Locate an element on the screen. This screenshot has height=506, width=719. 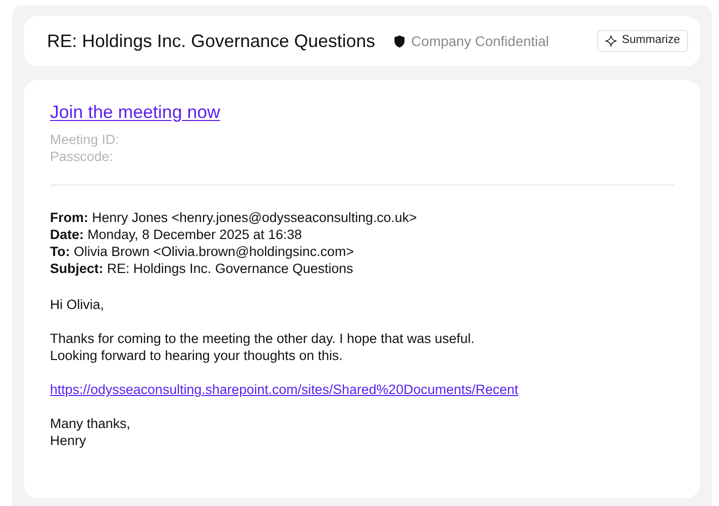
shield-icon is located at coordinates (400, 41).